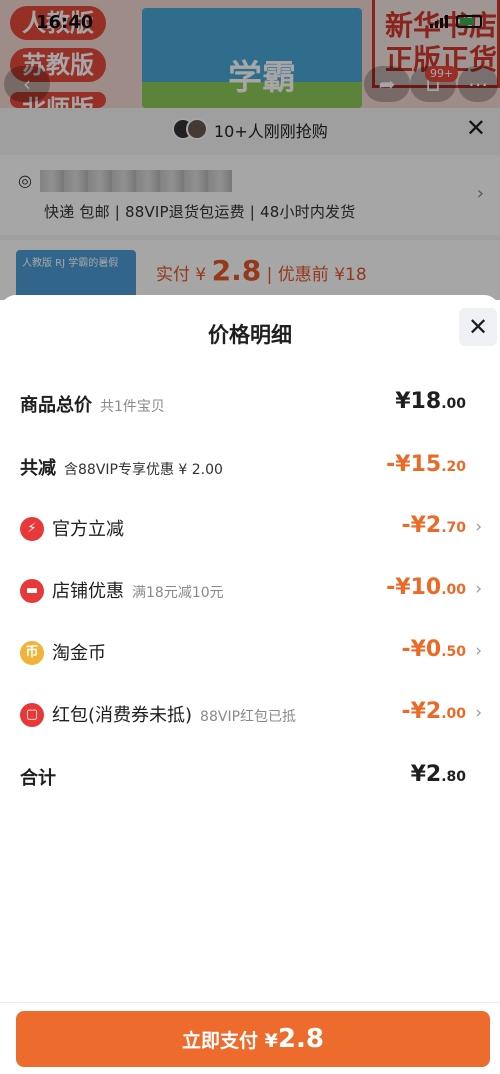 The image size is (500, 1074). I want to click on row-sublabel: 满18元减10元, so click(178, 593).